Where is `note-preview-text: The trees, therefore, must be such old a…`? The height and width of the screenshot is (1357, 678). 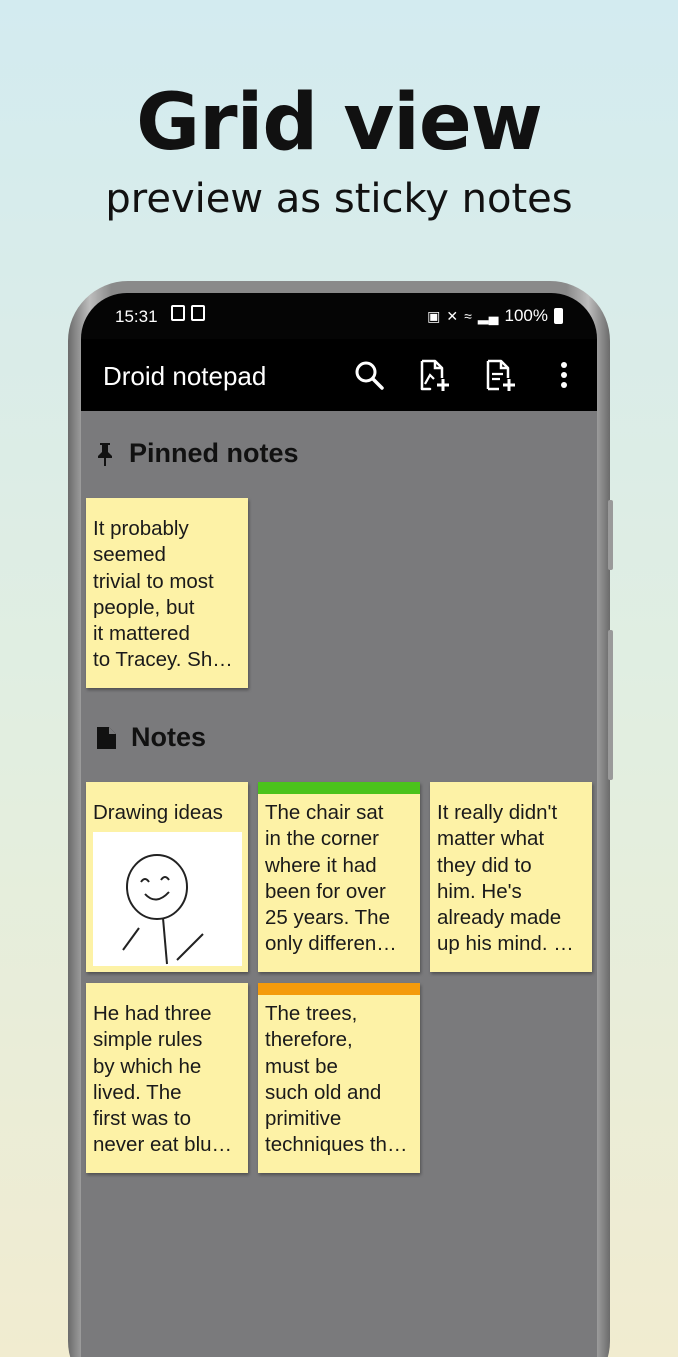
note-preview-text: The trees, therefore, must be such old a… is located at coordinates (336, 1079).